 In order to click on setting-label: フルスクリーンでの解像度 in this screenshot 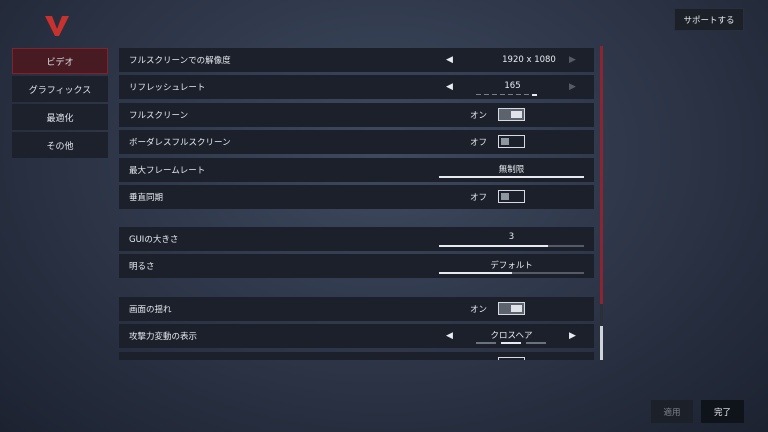, I will do `click(180, 61)`.